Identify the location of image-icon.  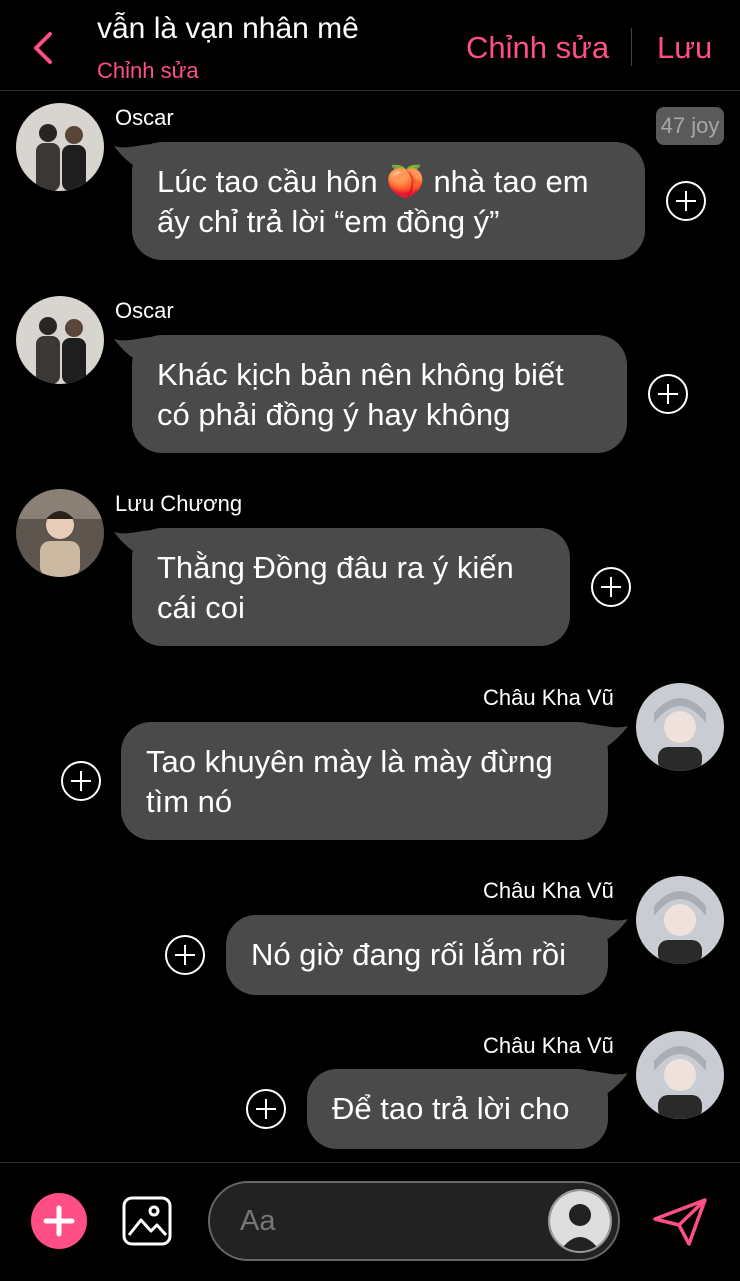
(147, 1221).